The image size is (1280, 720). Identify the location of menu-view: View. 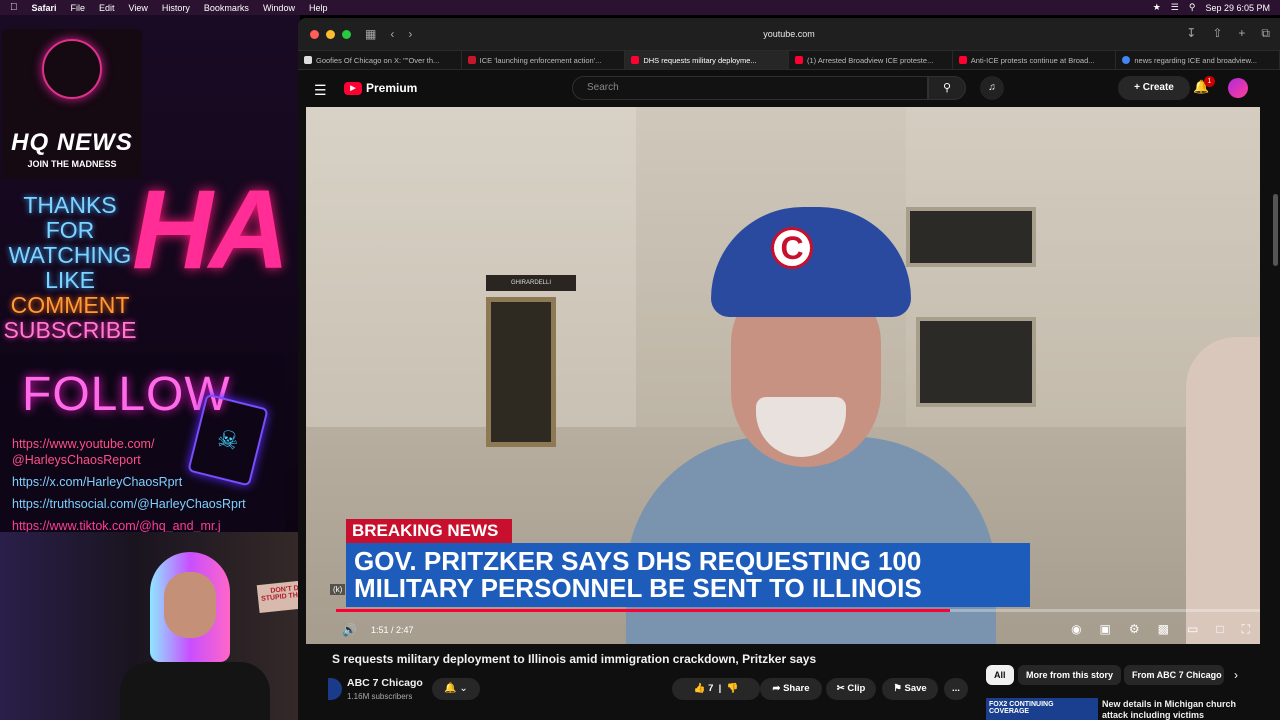
(138, 8).